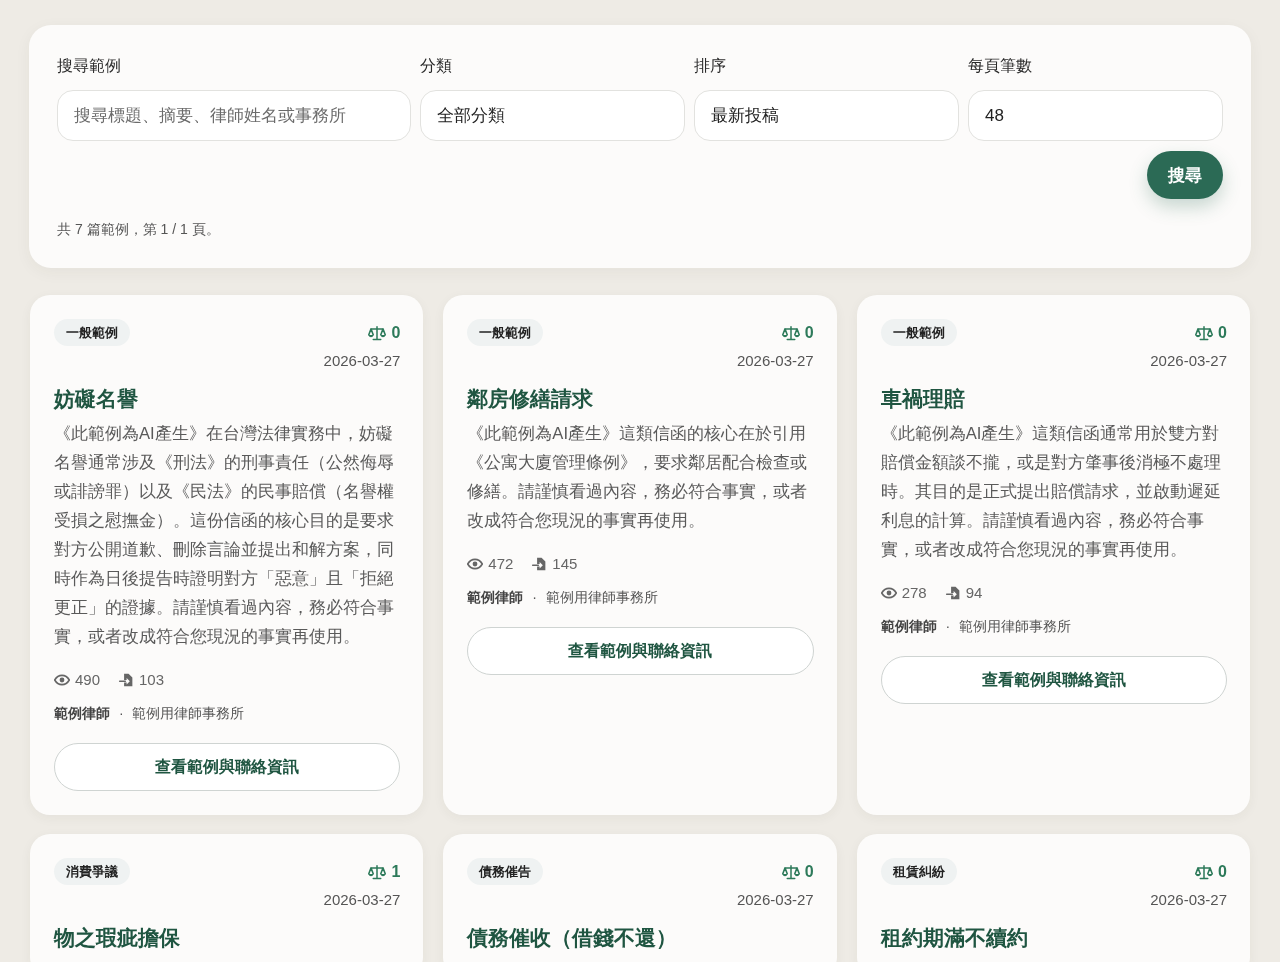 The width and height of the screenshot is (1280, 962). I want to click on category-badge: 債務催告, so click(505, 871).